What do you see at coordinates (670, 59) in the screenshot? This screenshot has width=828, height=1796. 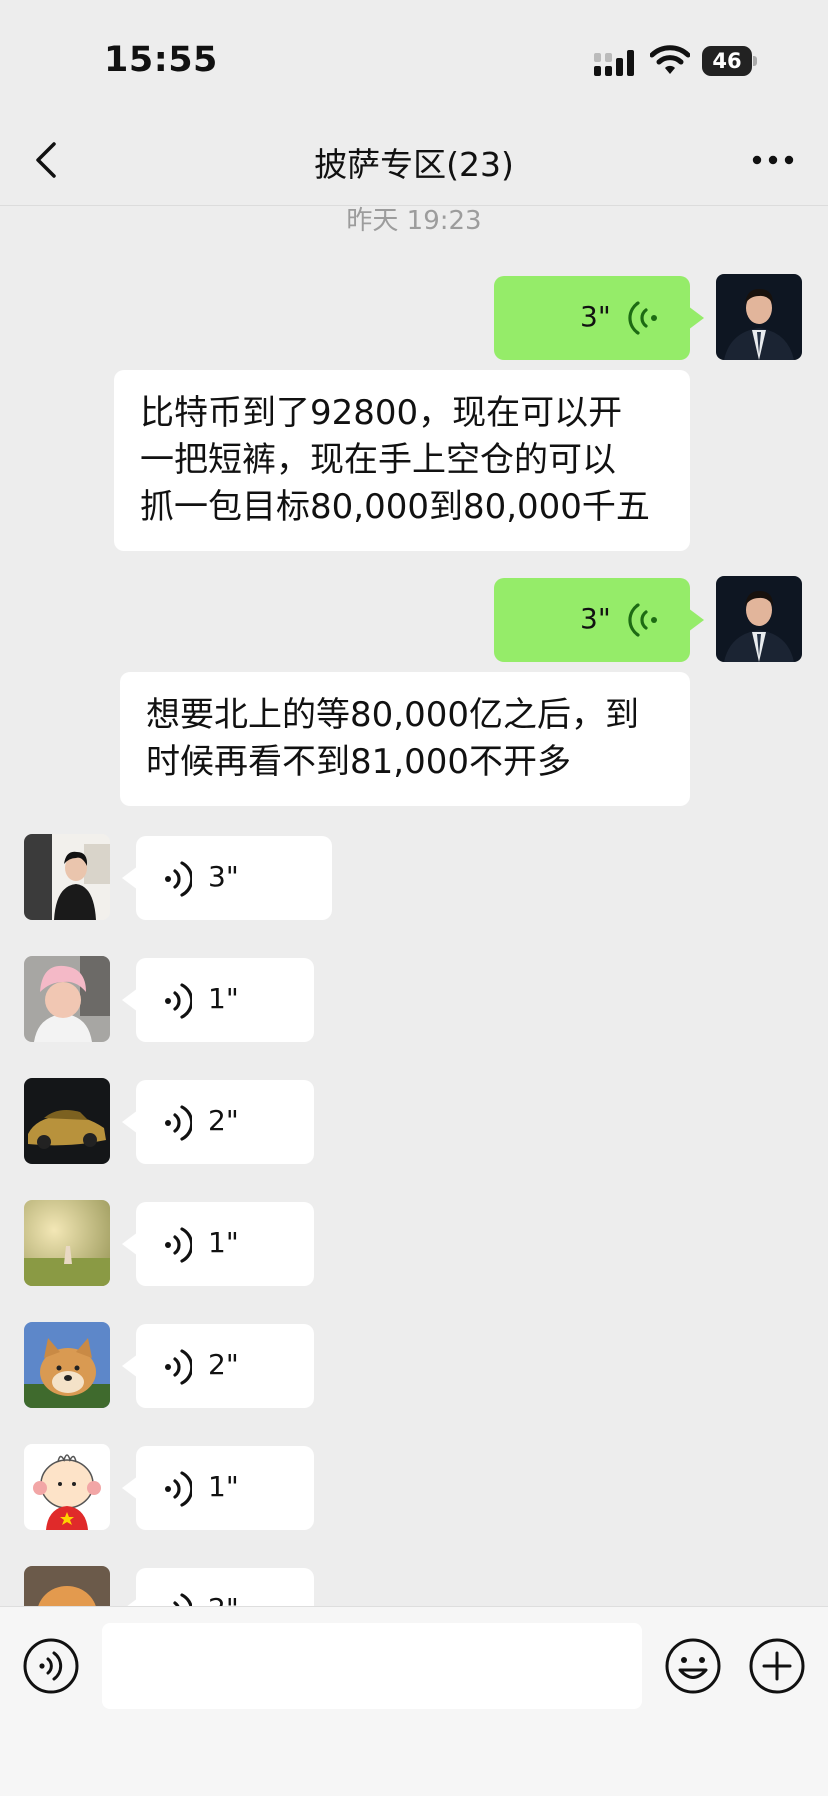 I see `wifi-icon` at bounding box center [670, 59].